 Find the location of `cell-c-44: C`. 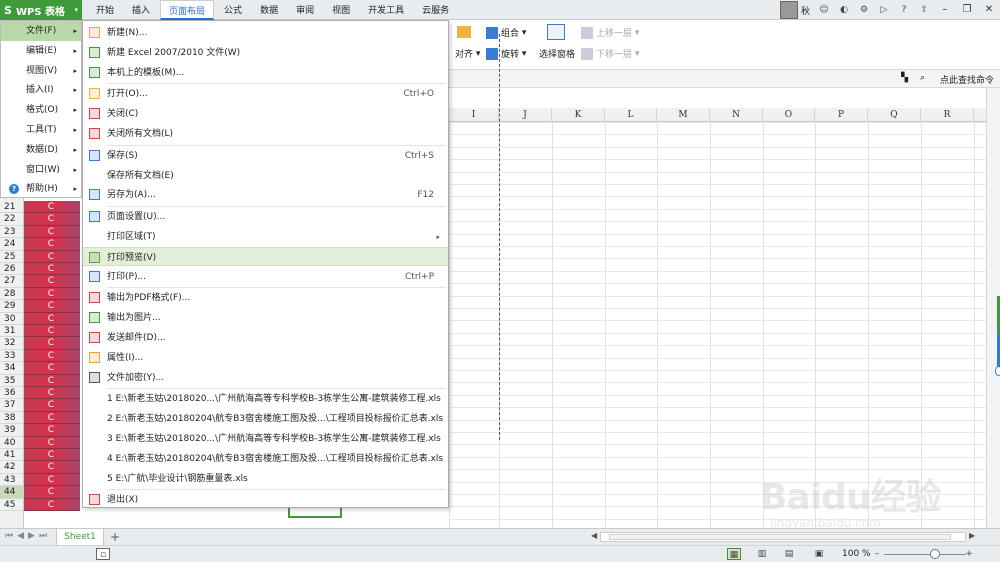

cell-c-44: C is located at coordinates (52, 492).